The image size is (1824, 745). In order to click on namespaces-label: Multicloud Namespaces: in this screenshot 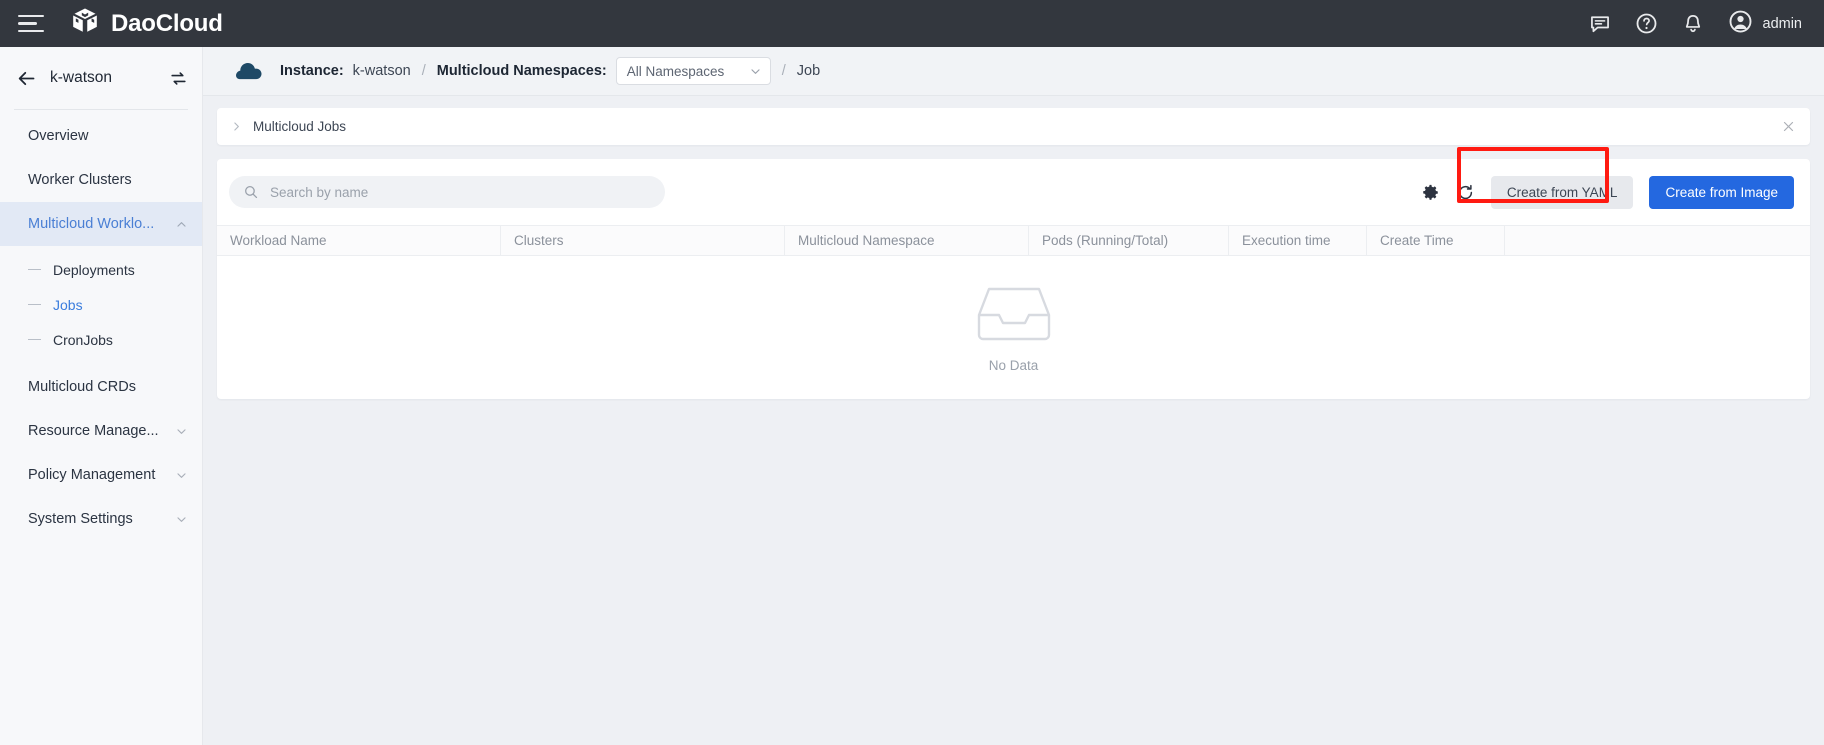, I will do `click(521, 71)`.